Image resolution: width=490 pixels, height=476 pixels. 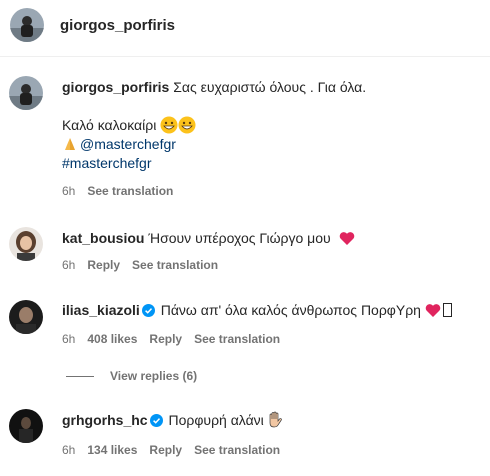 What do you see at coordinates (447, 310) in the screenshot?
I see `unrendered-emoji-icon` at bounding box center [447, 310].